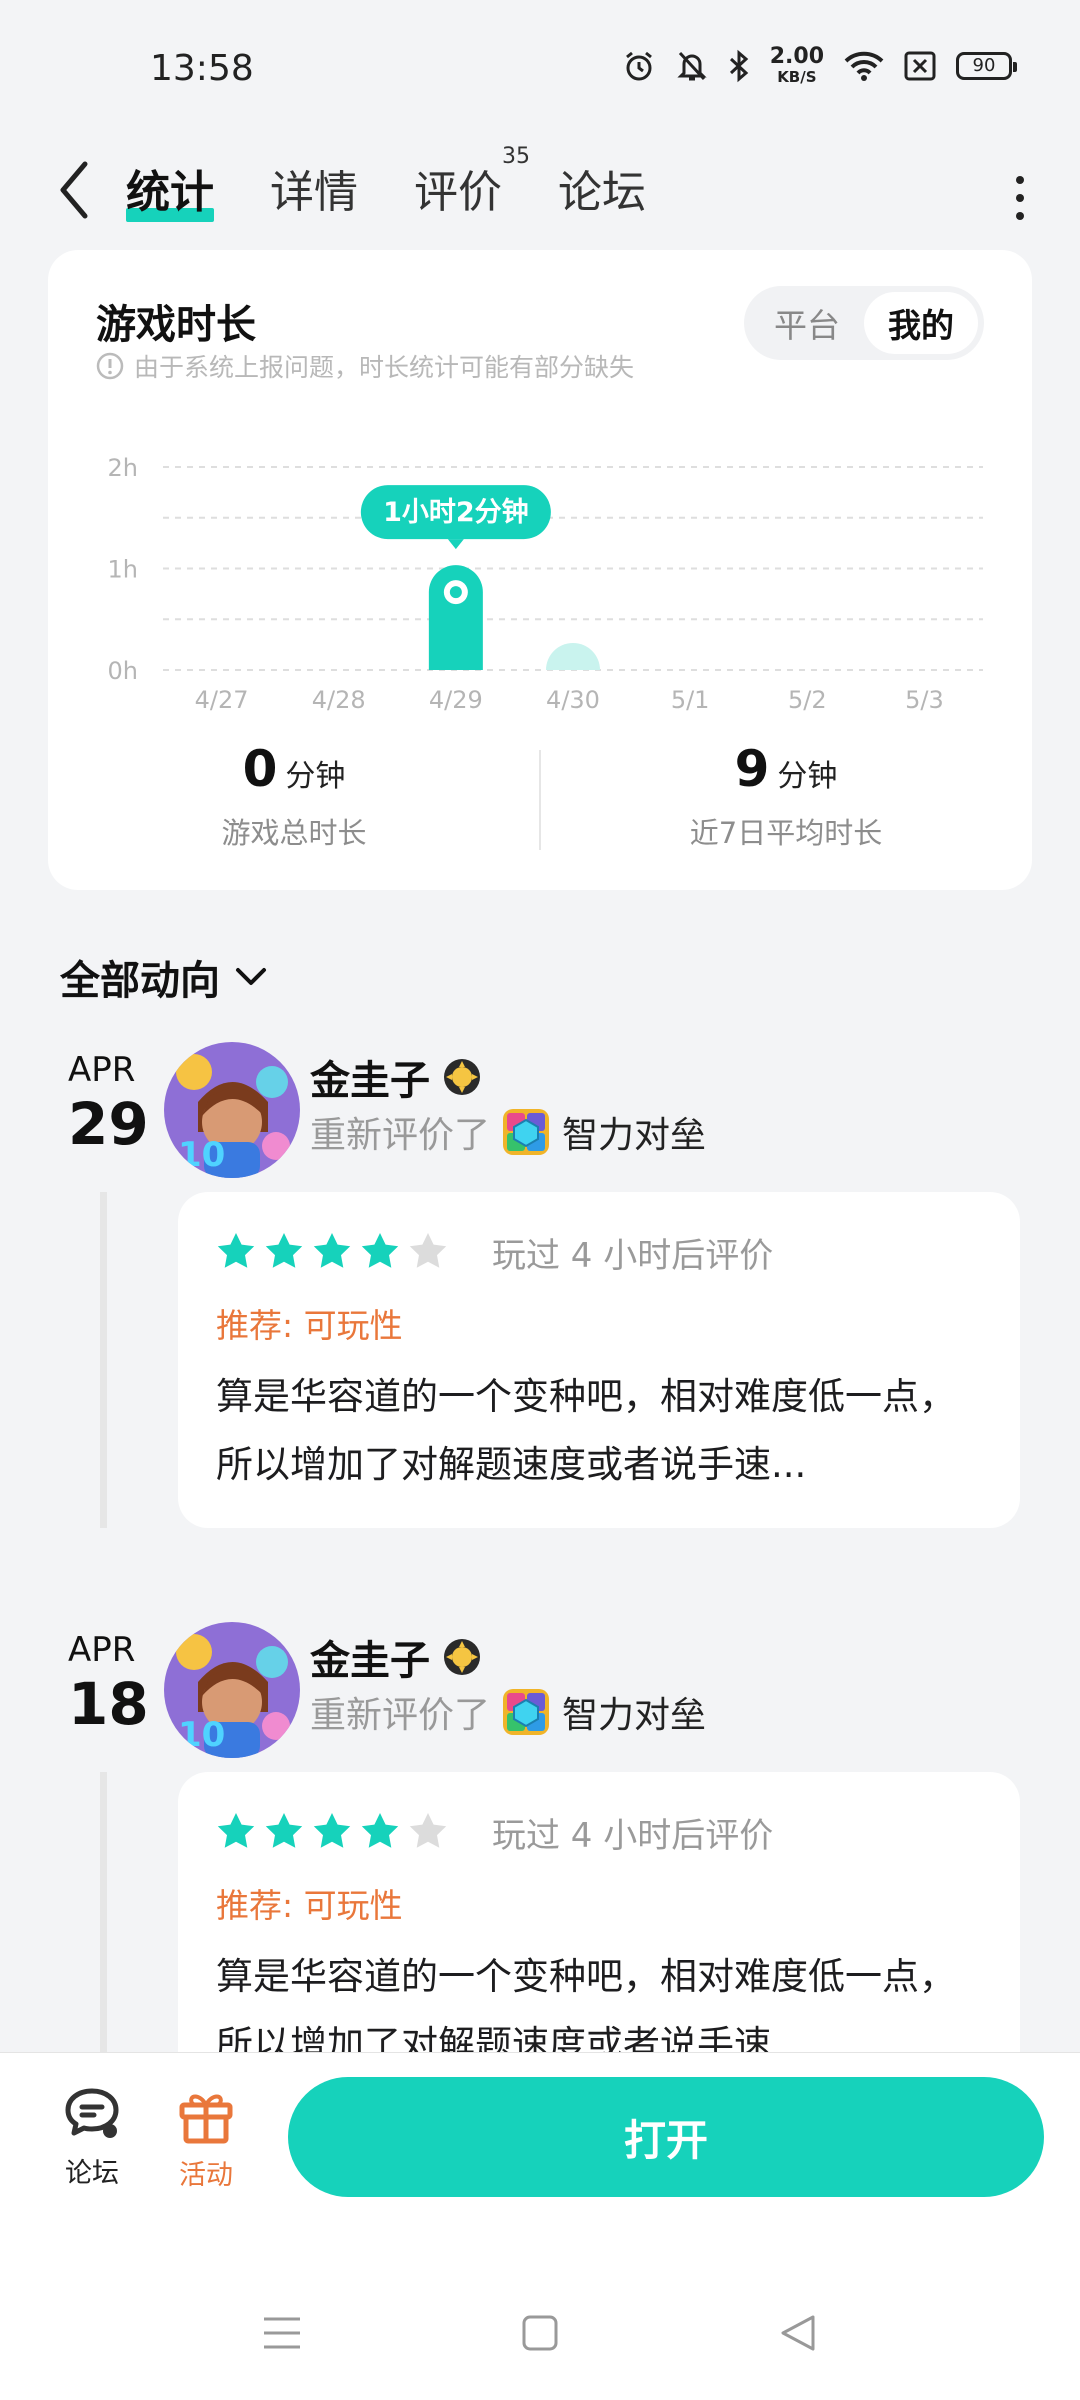 The height and width of the screenshot is (2400, 1080). Describe the element at coordinates (123, 671) in the screenshot. I see `y-tick-label: 0h` at that location.